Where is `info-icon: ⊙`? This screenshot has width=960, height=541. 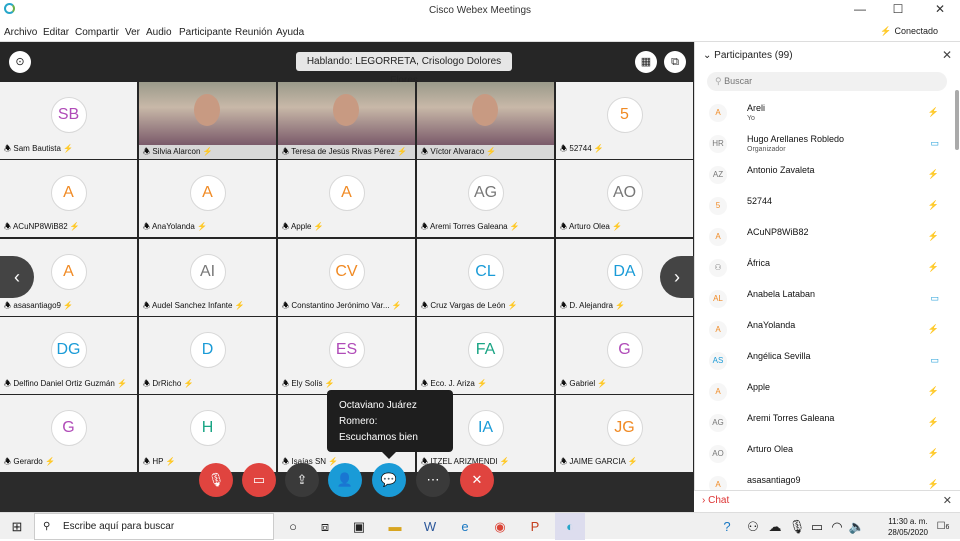 info-icon: ⊙ is located at coordinates (20, 62).